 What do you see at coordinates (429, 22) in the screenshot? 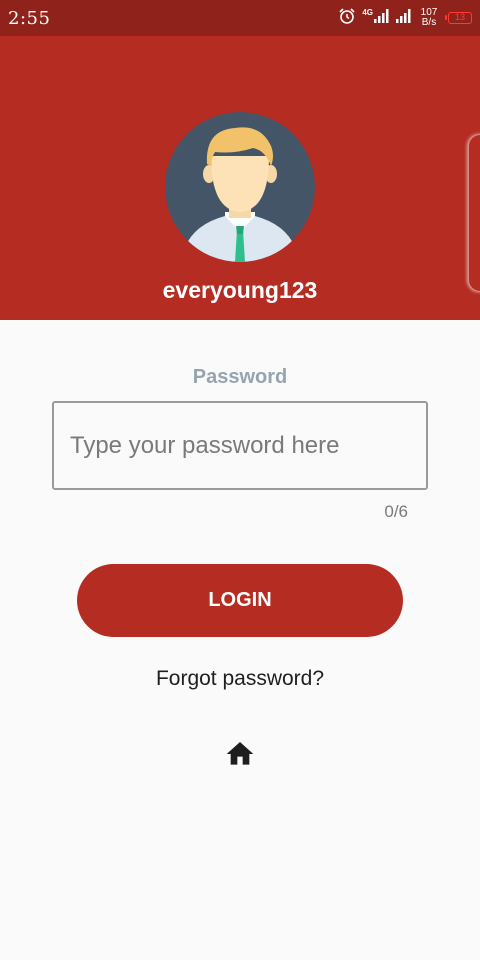
I see `network-speed-unit: B/s` at bounding box center [429, 22].